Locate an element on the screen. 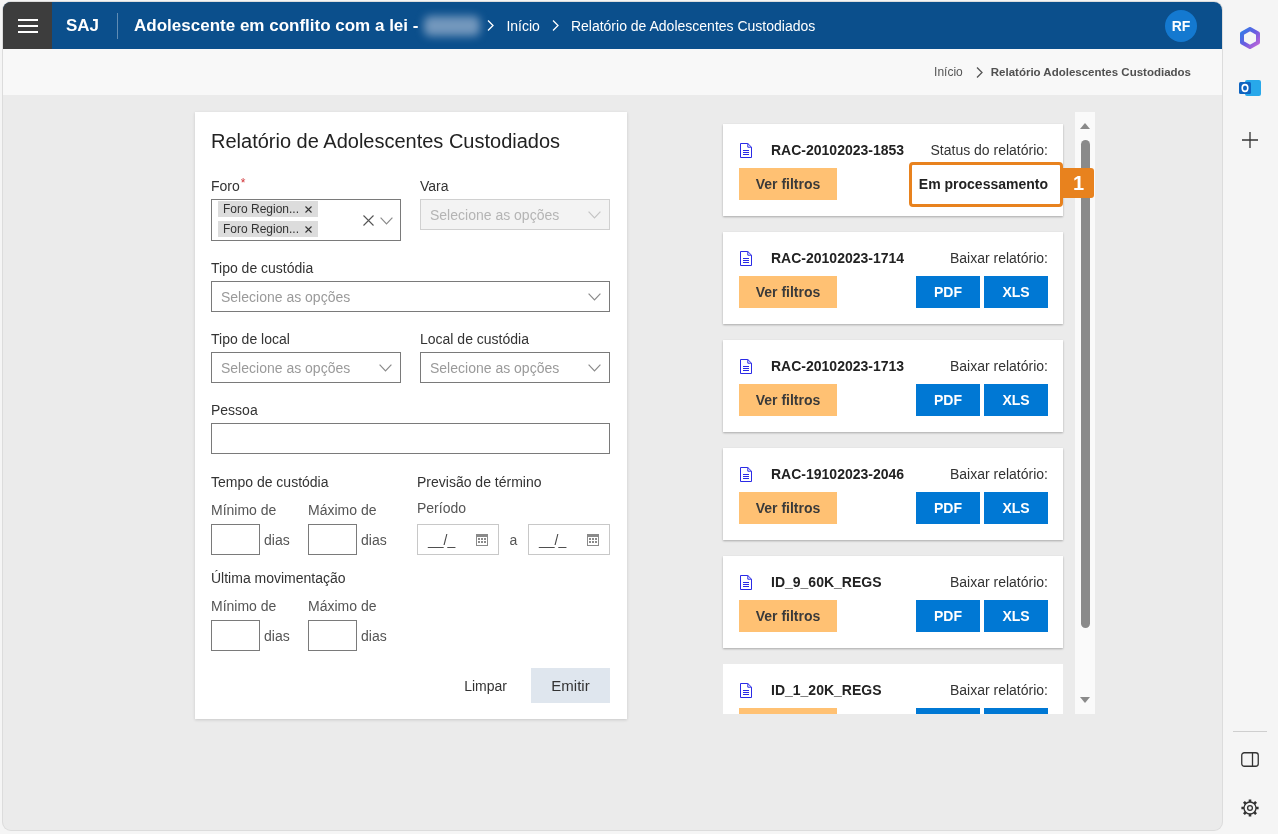 Image resolution: width=1278 pixels, height=834 pixels. callout-badge: 1 is located at coordinates (1078, 183).